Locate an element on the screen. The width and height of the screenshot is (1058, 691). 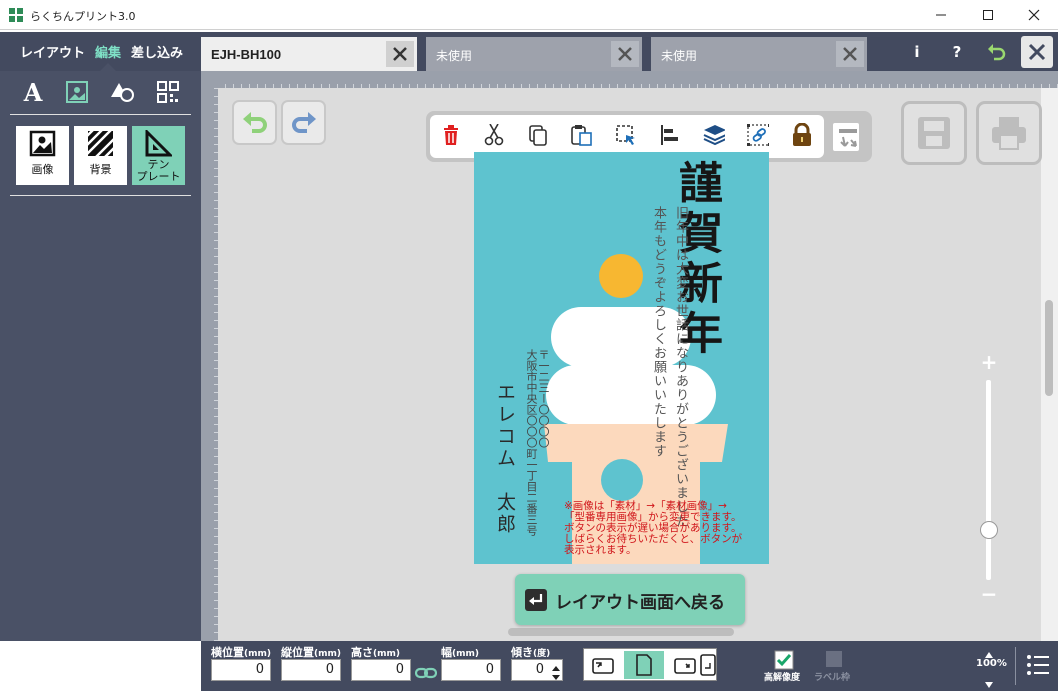
width-field: 幅(mm) 0 is located at coordinates (471, 662).